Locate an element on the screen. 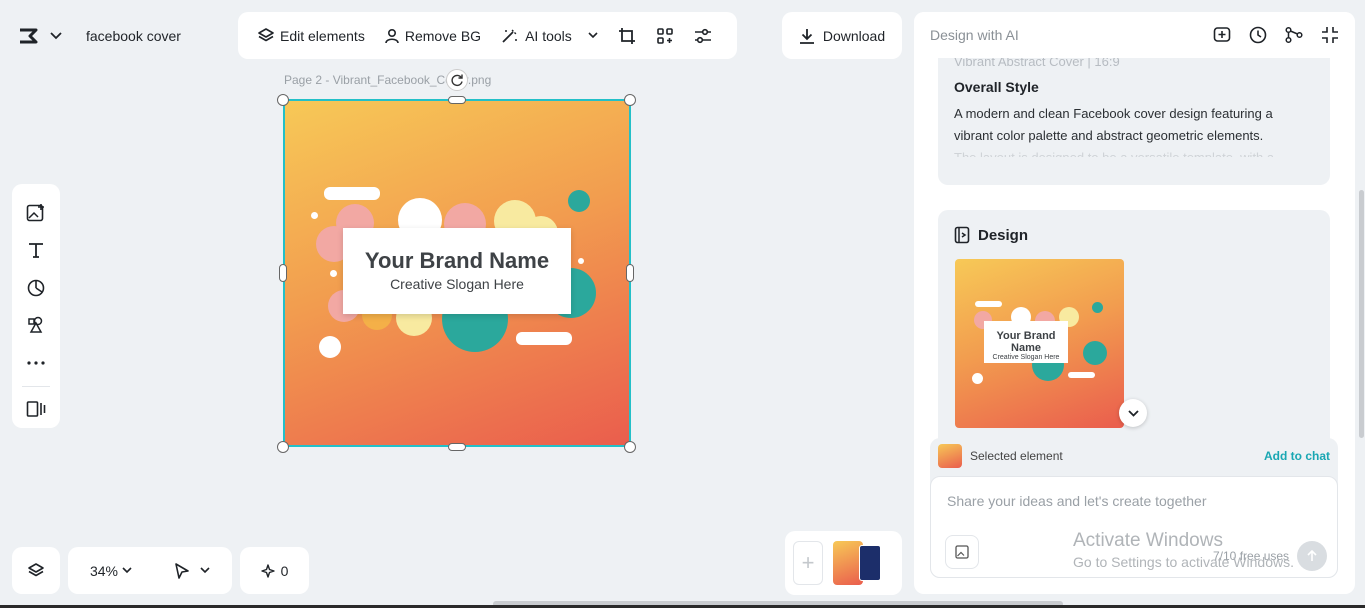 The image size is (1365, 608). add-image-tool is located at coordinates (36, 213).